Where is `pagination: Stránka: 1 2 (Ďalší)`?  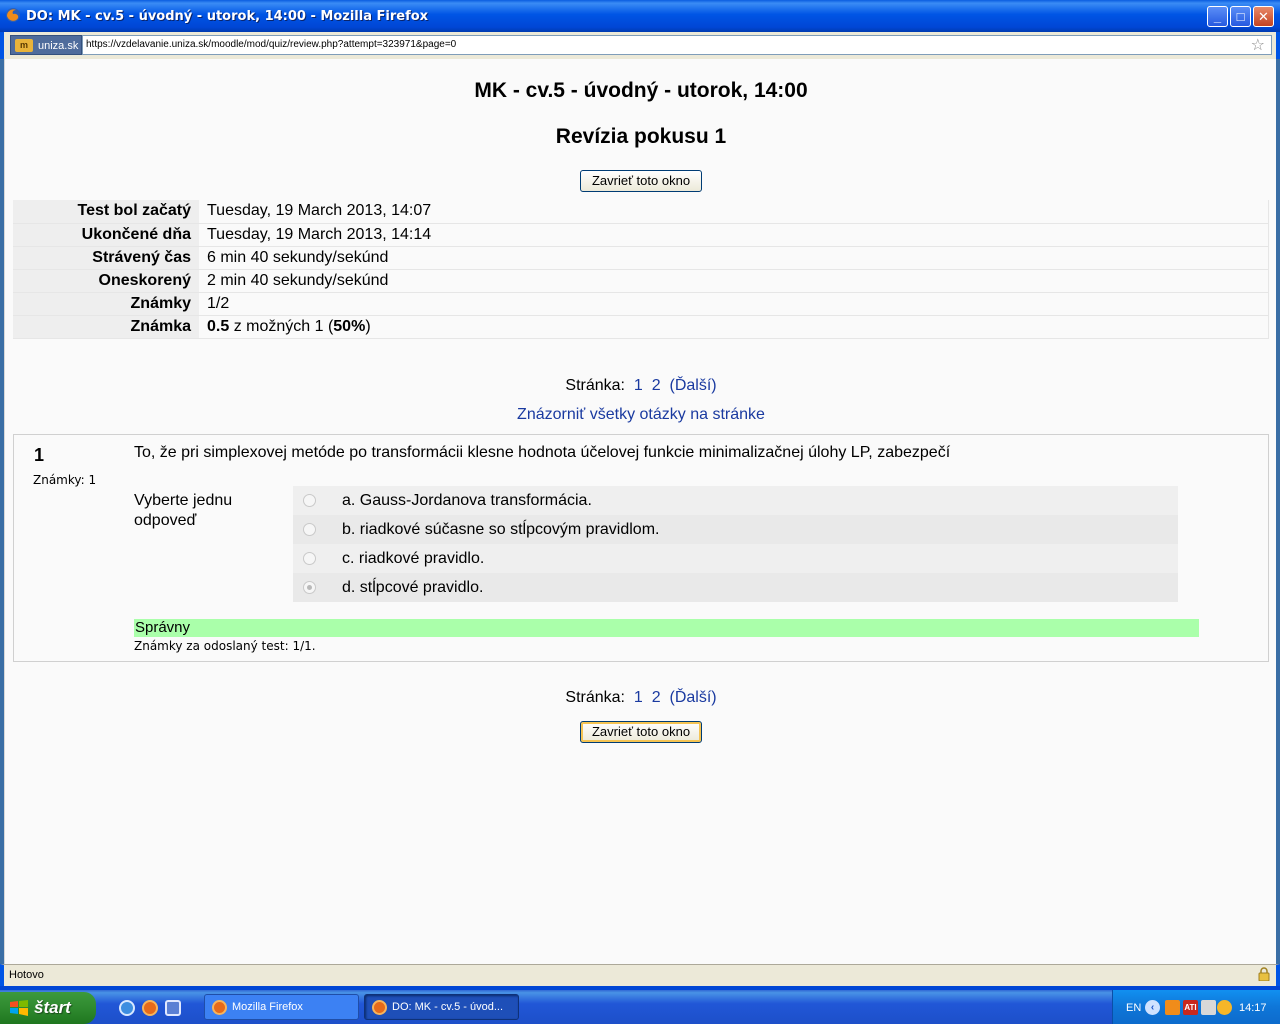 pagination: Stránka: 1 2 (Ďalší) is located at coordinates (640, 386).